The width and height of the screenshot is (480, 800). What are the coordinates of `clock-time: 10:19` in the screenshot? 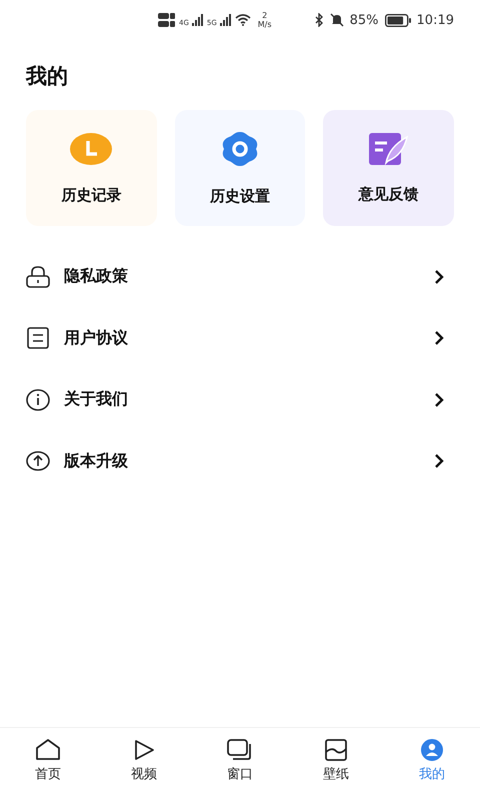 It's located at (435, 20).